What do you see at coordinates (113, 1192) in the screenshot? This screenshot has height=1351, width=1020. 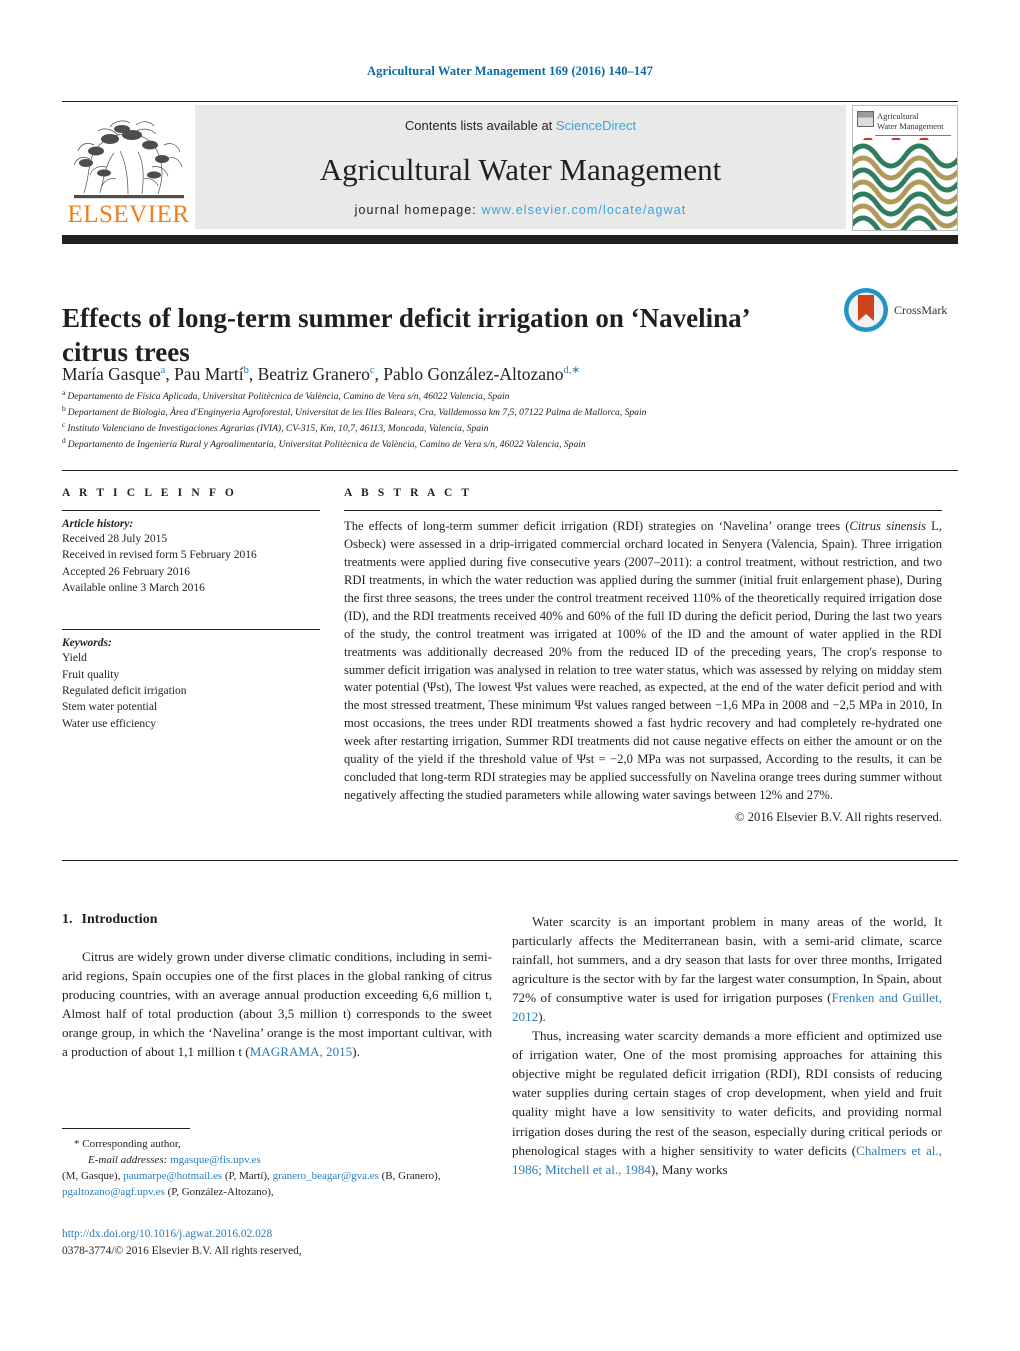 I see `email-link: pgaltozano@agf.upv.es` at bounding box center [113, 1192].